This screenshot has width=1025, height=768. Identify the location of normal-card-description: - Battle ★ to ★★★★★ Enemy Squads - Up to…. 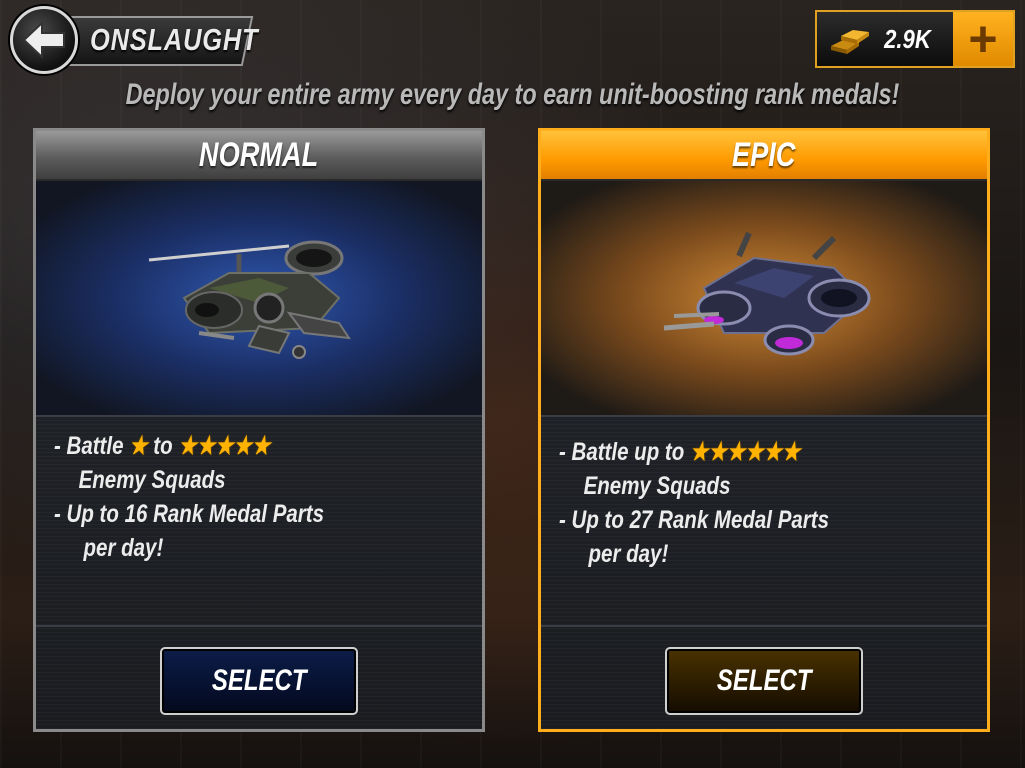
(259, 522).